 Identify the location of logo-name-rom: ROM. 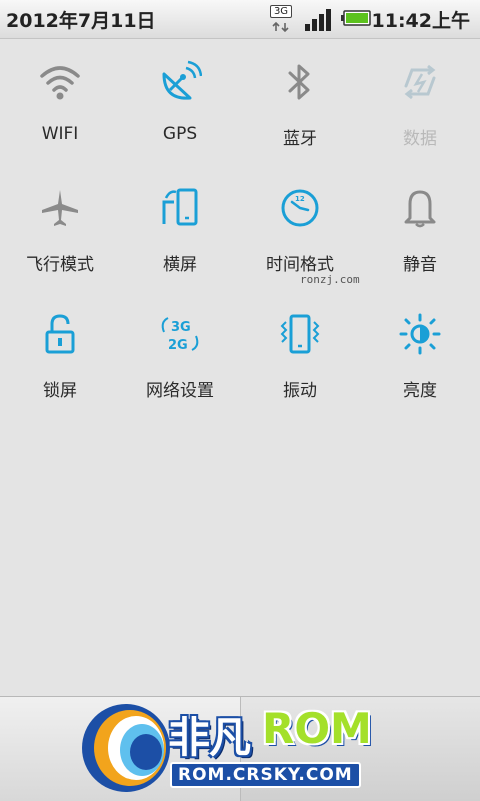
(317, 728).